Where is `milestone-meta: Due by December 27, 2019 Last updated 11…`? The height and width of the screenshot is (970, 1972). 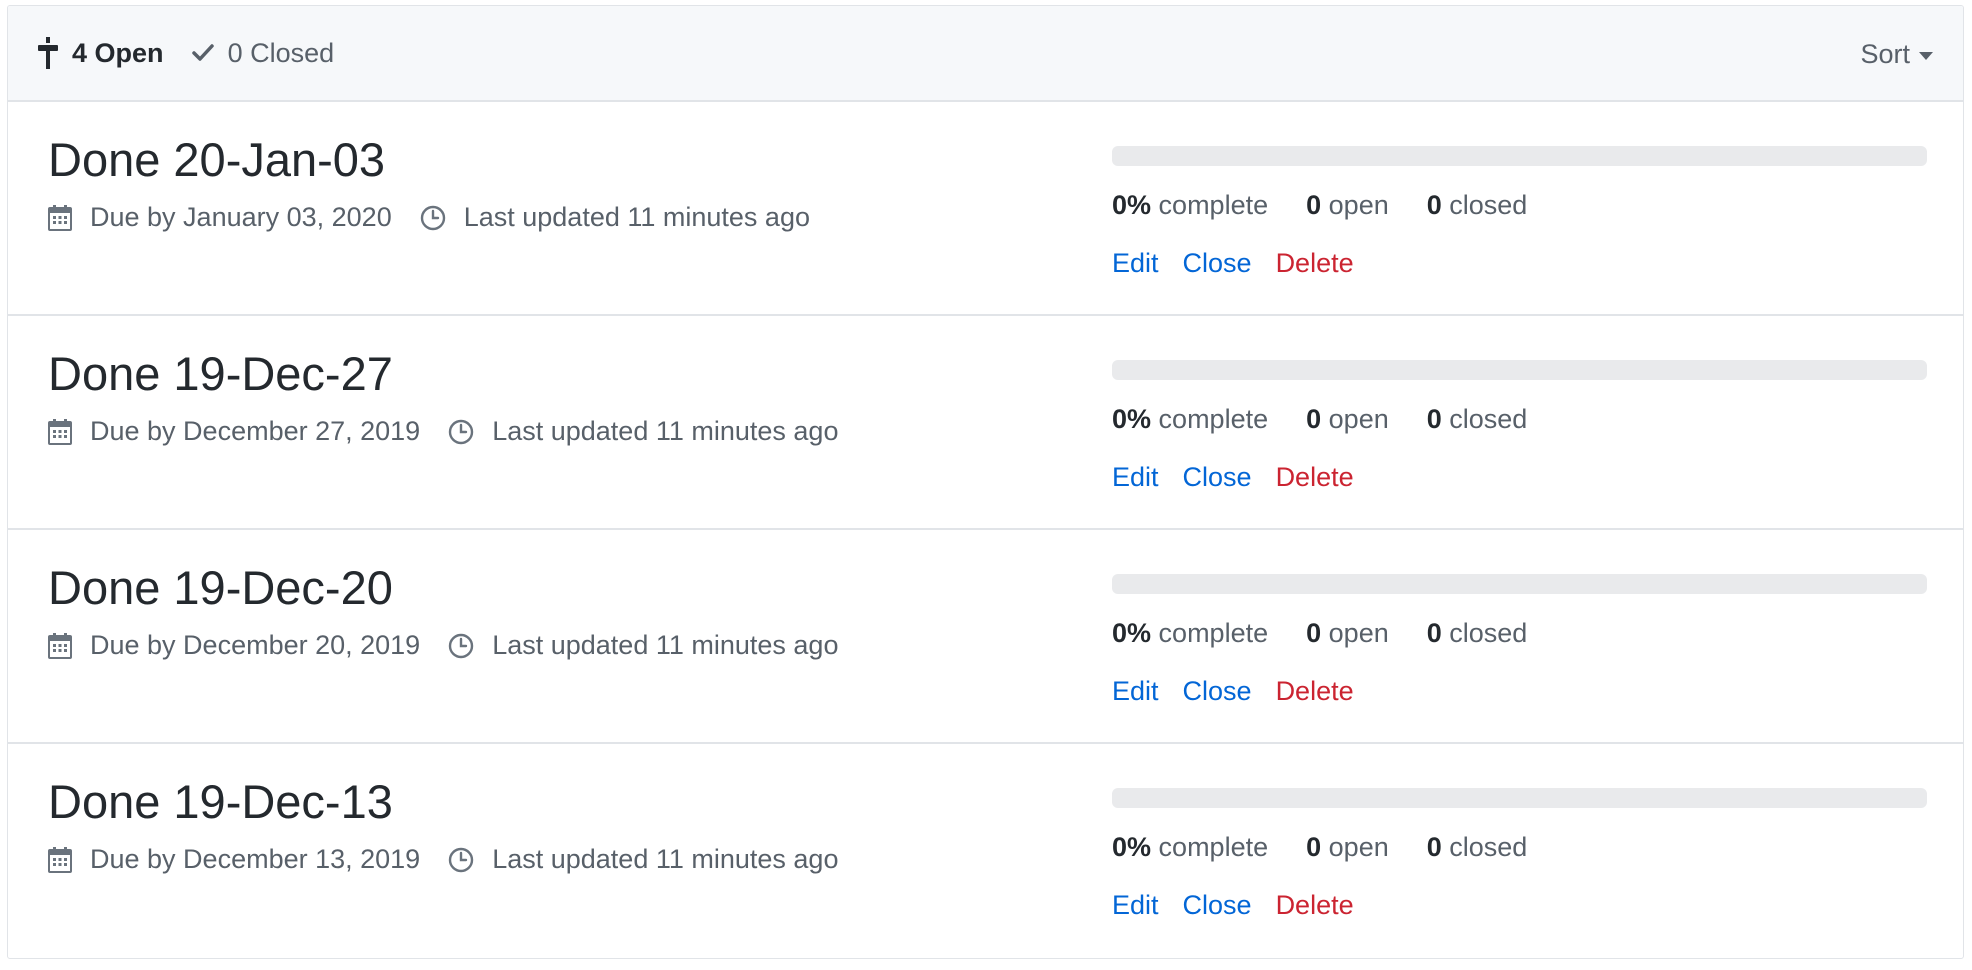
milestone-meta: Due by December 27, 2019 Last updated 11… is located at coordinates (457, 431).